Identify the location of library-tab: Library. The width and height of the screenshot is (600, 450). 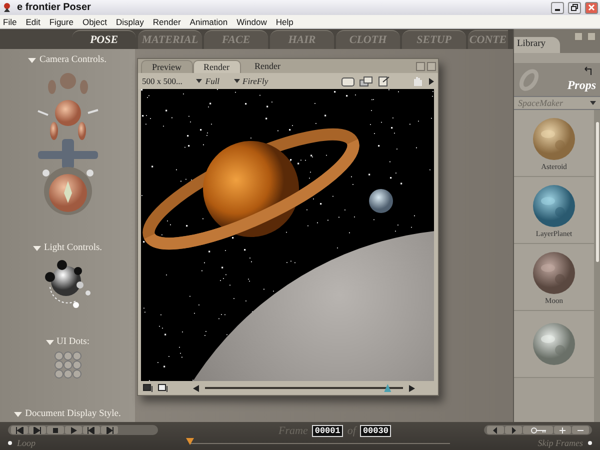
(537, 45).